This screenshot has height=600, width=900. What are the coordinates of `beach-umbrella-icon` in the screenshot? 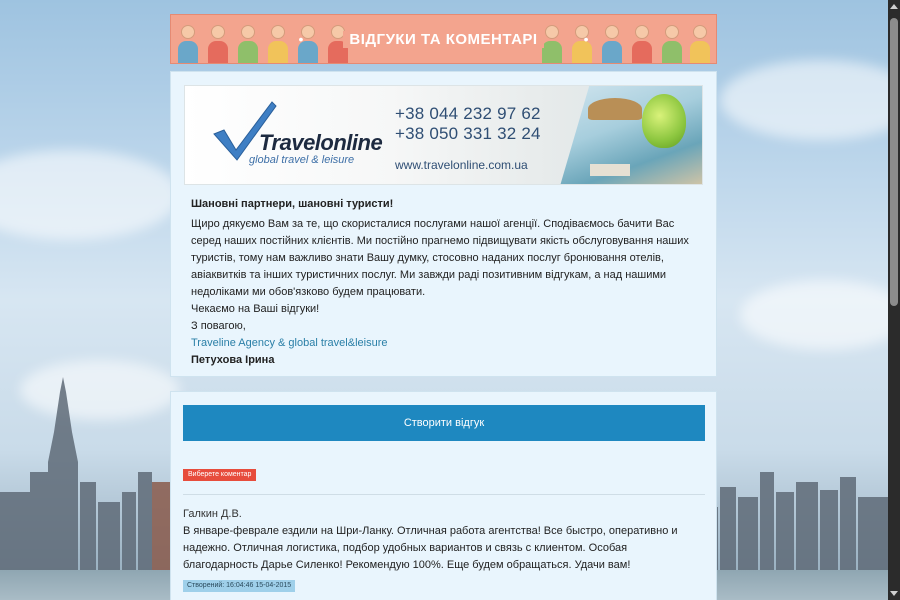 It's located at (615, 109).